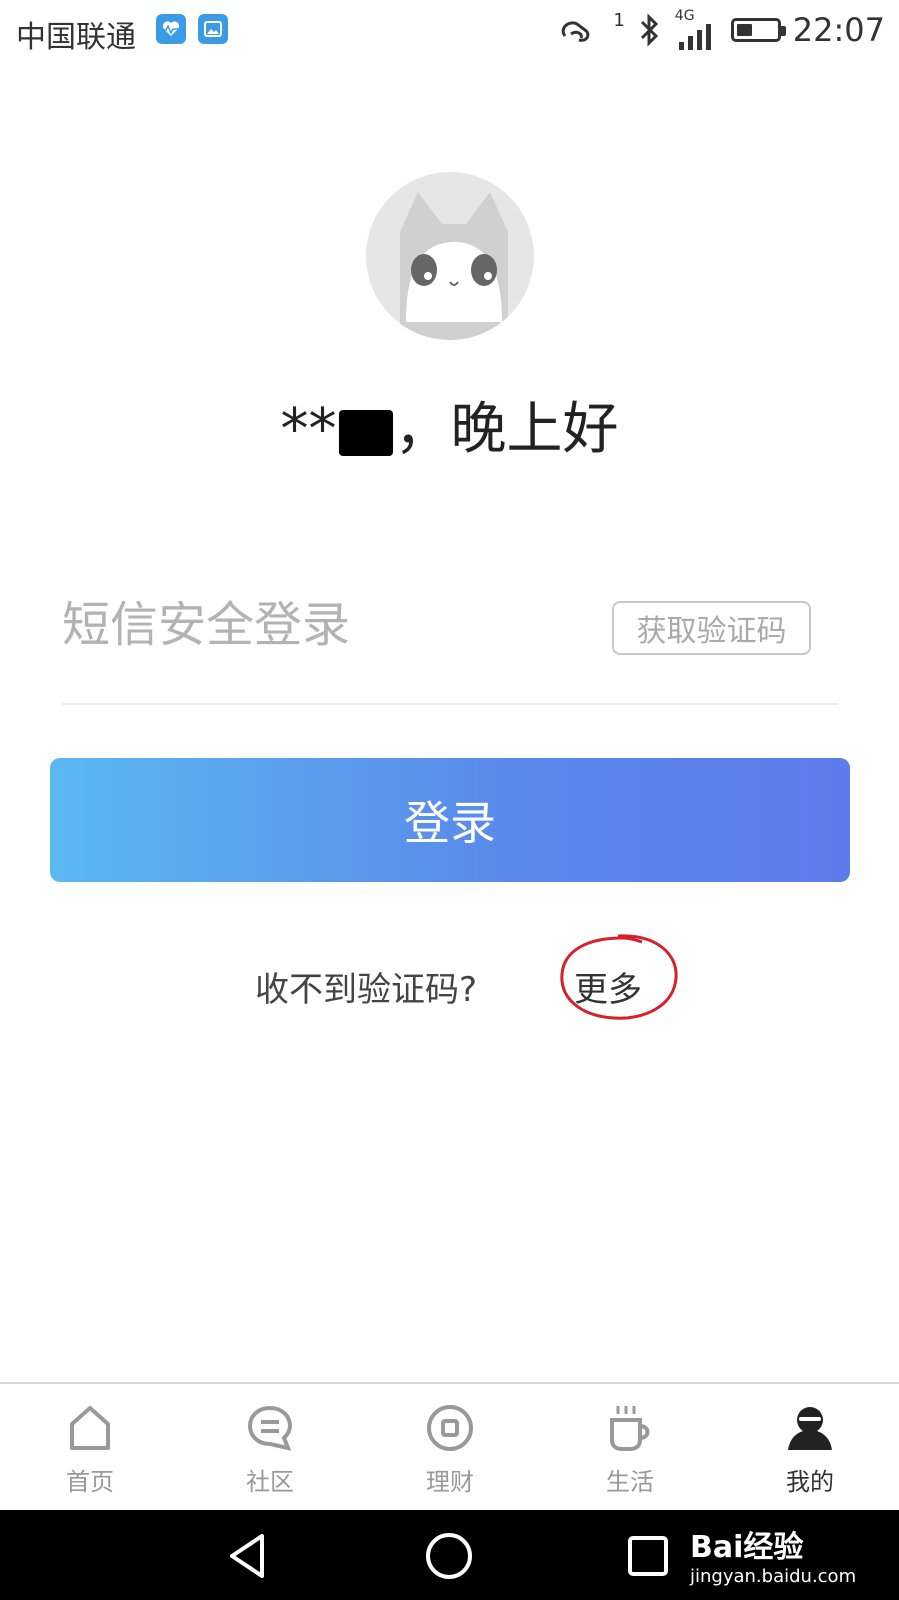 The image size is (899, 1600). I want to click on sync-icon, so click(576, 31).